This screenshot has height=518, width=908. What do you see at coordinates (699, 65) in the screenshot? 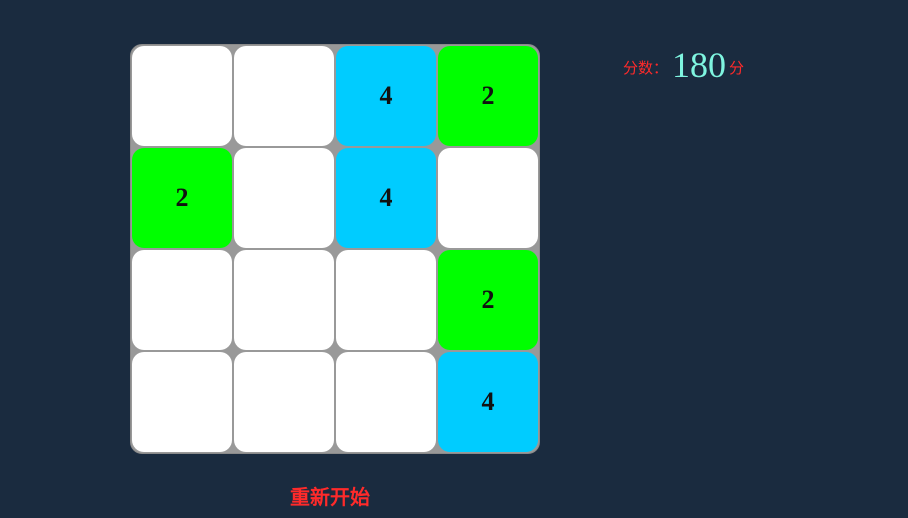
I see `score-value: 180` at bounding box center [699, 65].